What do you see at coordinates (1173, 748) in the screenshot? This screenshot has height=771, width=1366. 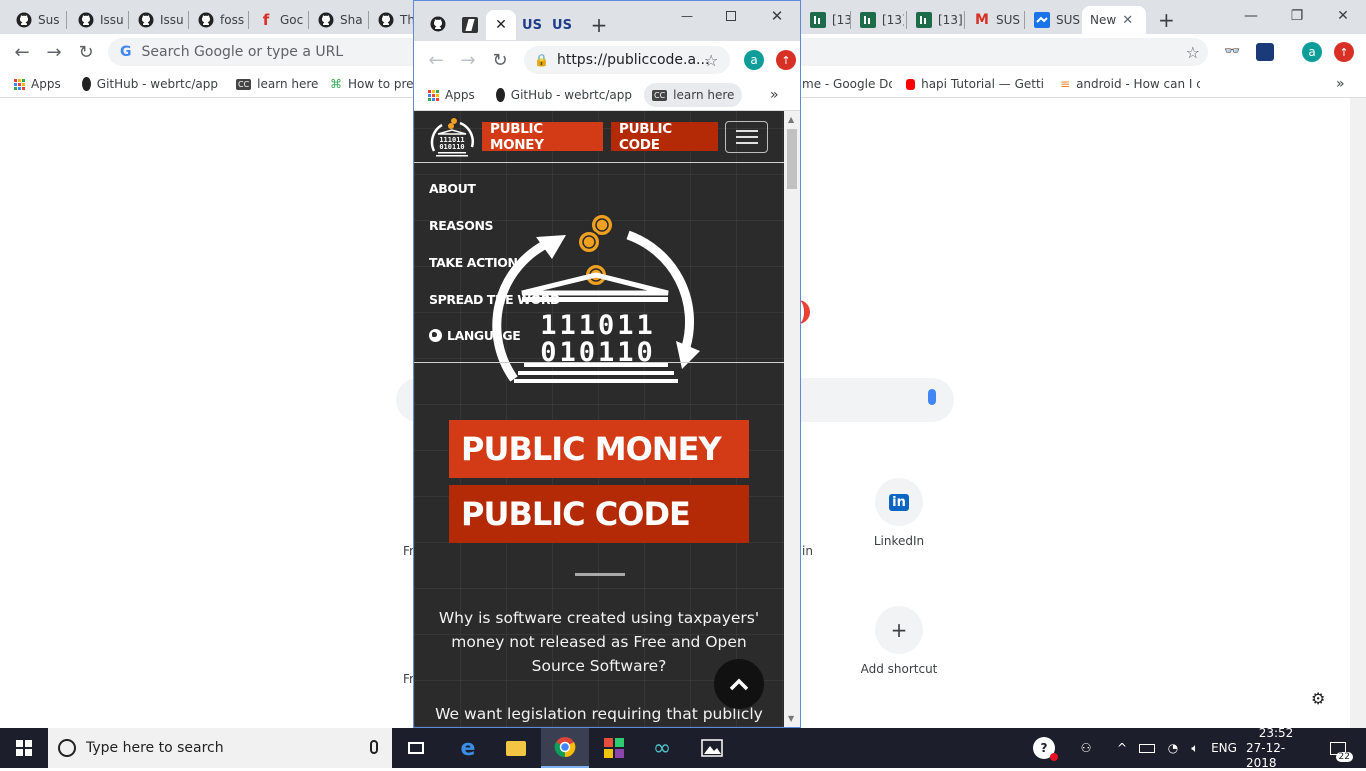 I see `wifi-icon: ◔` at bounding box center [1173, 748].